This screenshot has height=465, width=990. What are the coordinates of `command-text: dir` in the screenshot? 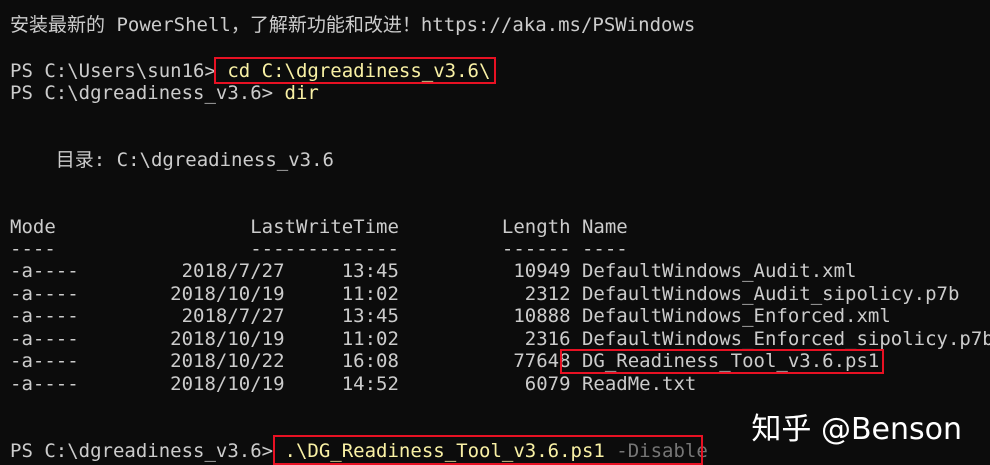 It's located at (301, 93).